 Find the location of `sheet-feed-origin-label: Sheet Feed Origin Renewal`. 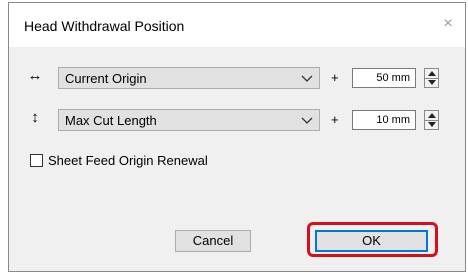

sheet-feed-origin-label: Sheet Feed Origin Renewal is located at coordinates (128, 160).